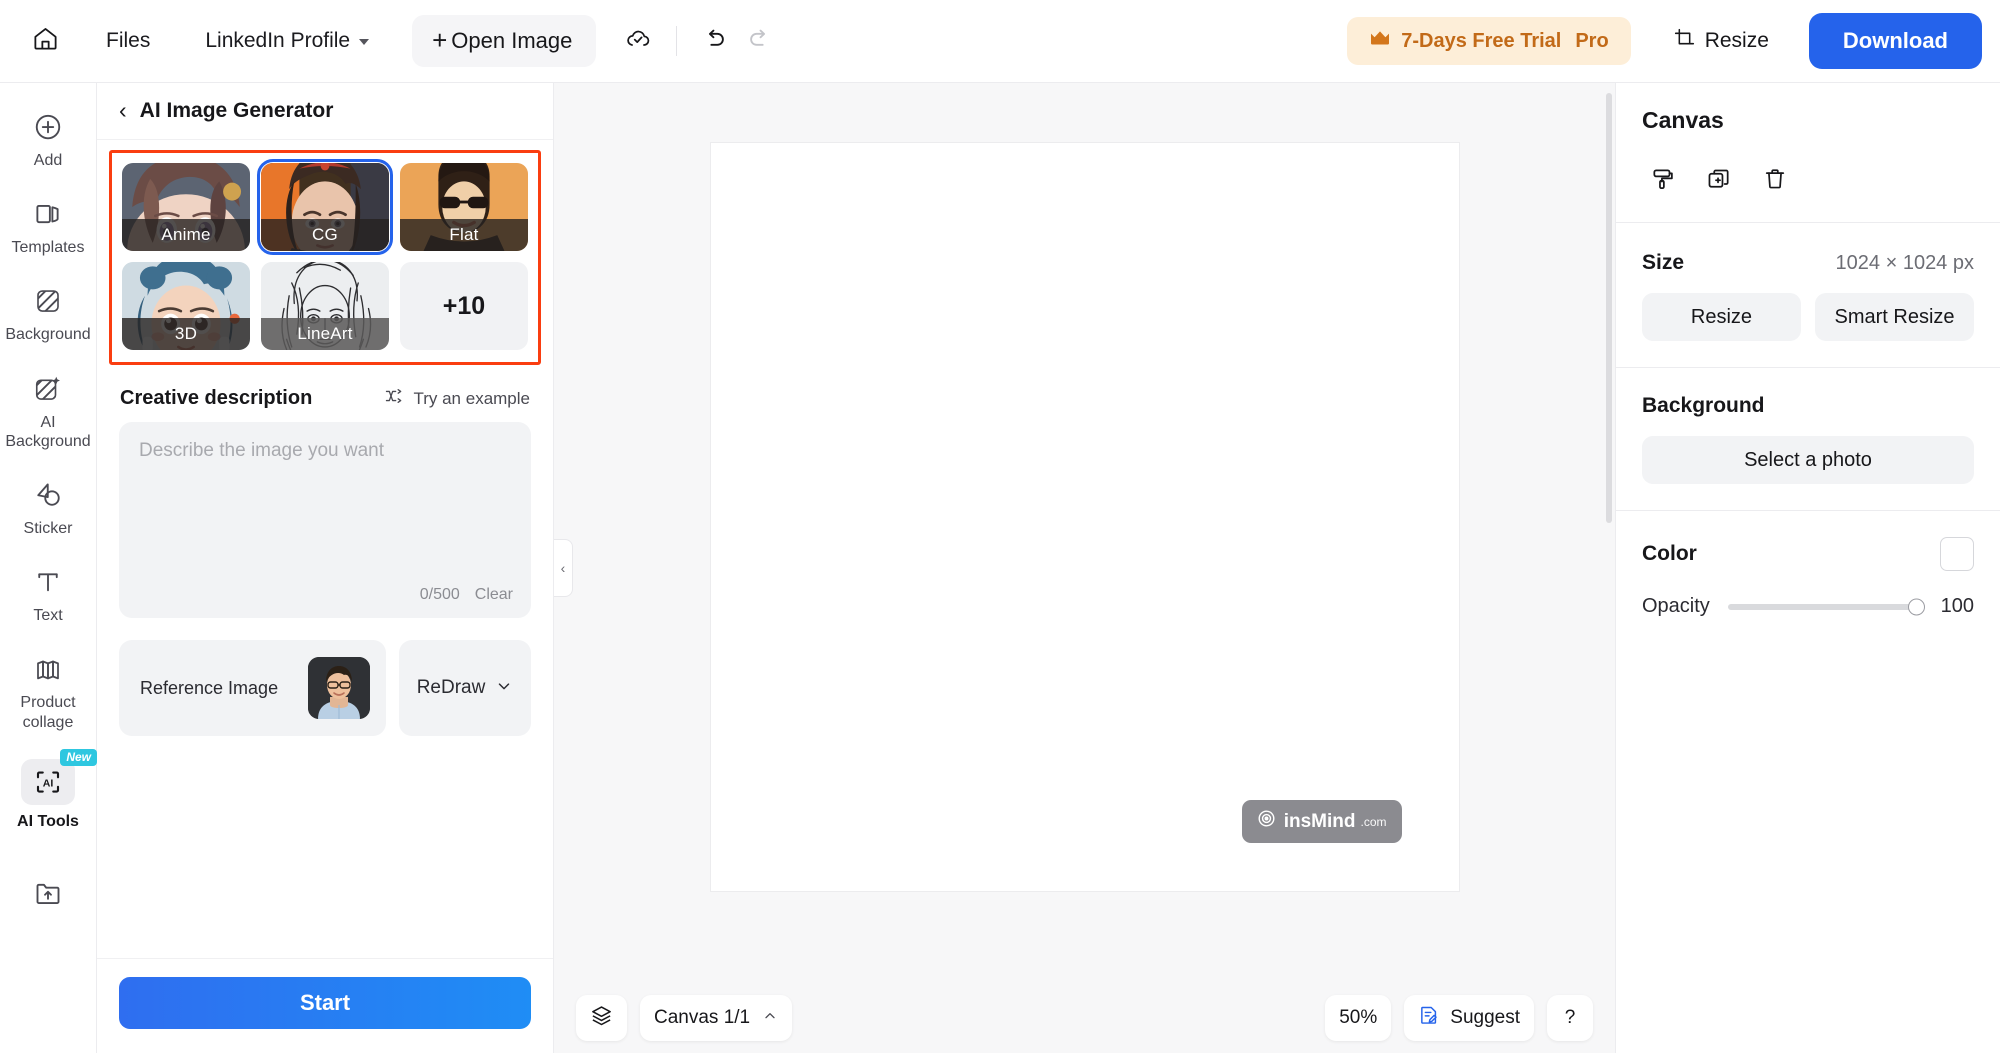 Image resolution: width=2000 pixels, height=1053 pixels. What do you see at coordinates (48, 127) in the screenshot?
I see `plus-circle-icon` at bounding box center [48, 127].